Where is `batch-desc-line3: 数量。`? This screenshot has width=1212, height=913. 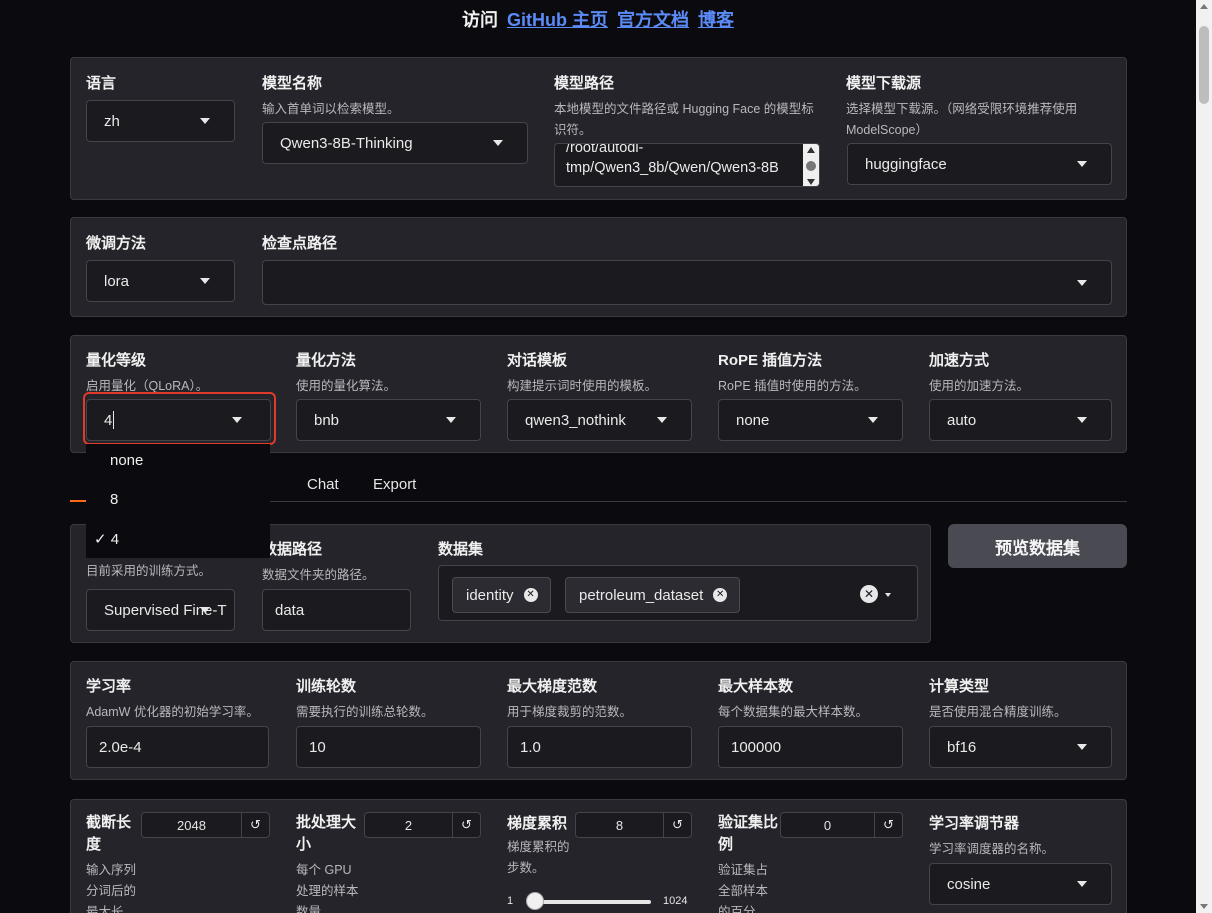
batch-desc-line3: 数量。 is located at coordinates (315, 909).